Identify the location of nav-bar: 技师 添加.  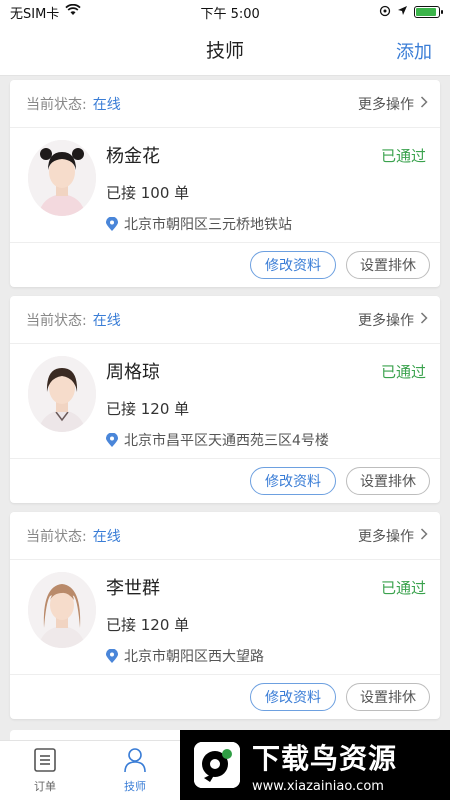
(225, 50).